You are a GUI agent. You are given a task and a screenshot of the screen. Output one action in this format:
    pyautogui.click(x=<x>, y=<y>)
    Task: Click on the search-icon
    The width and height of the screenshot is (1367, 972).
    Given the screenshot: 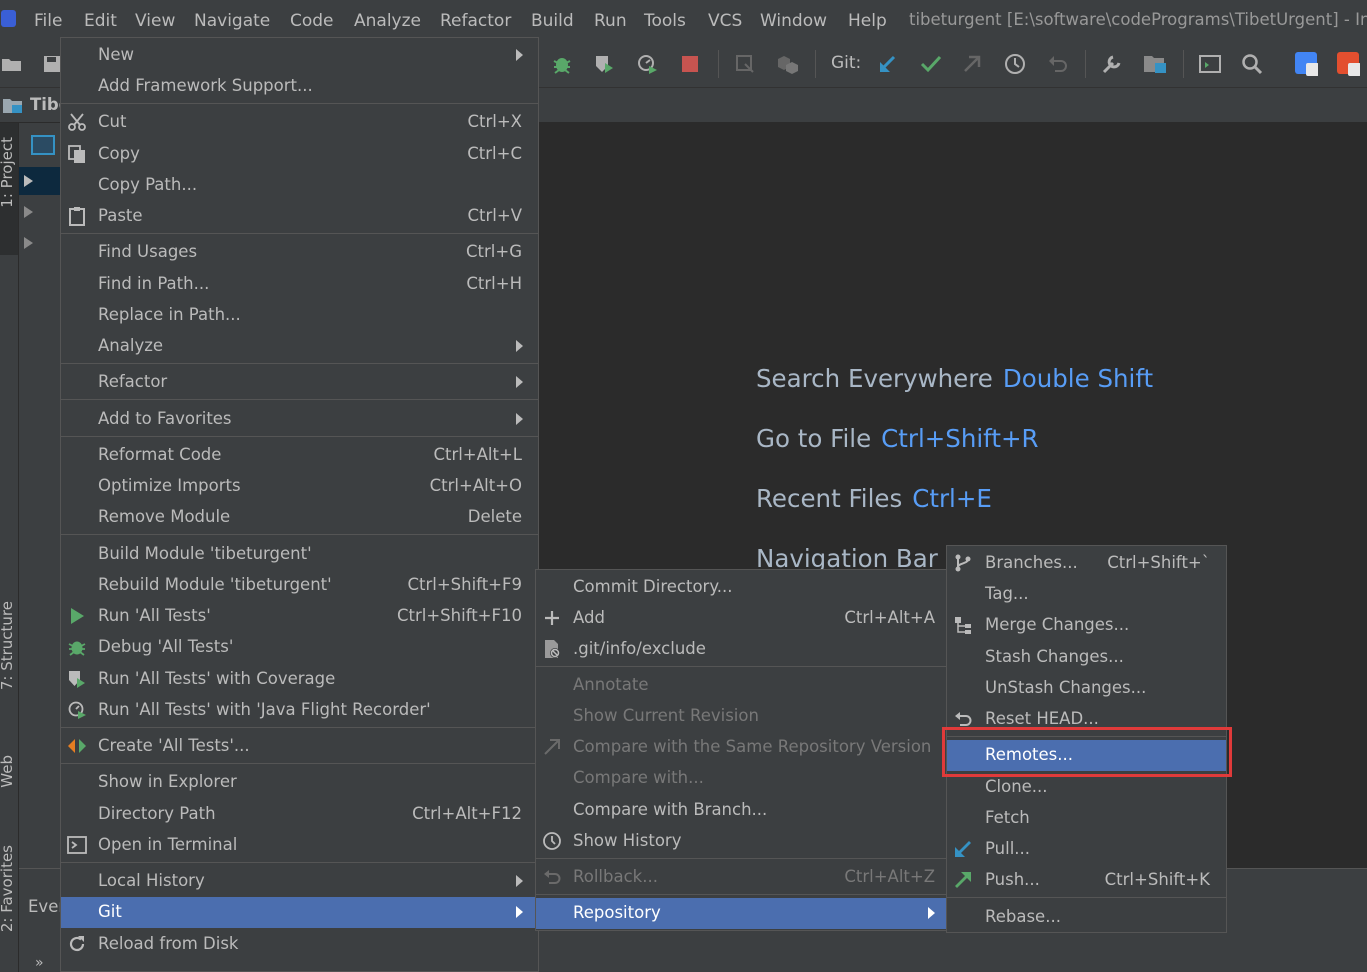 What is the action you would take?
    pyautogui.click(x=1252, y=64)
    